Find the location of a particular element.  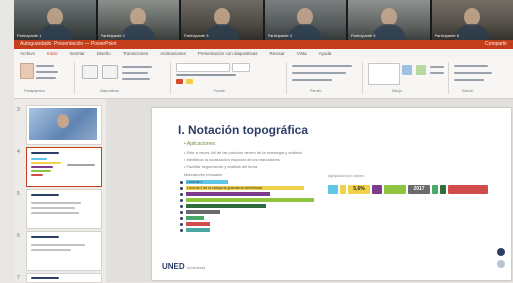

participant-video: Participante 5 is located at coordinates (389, 20).